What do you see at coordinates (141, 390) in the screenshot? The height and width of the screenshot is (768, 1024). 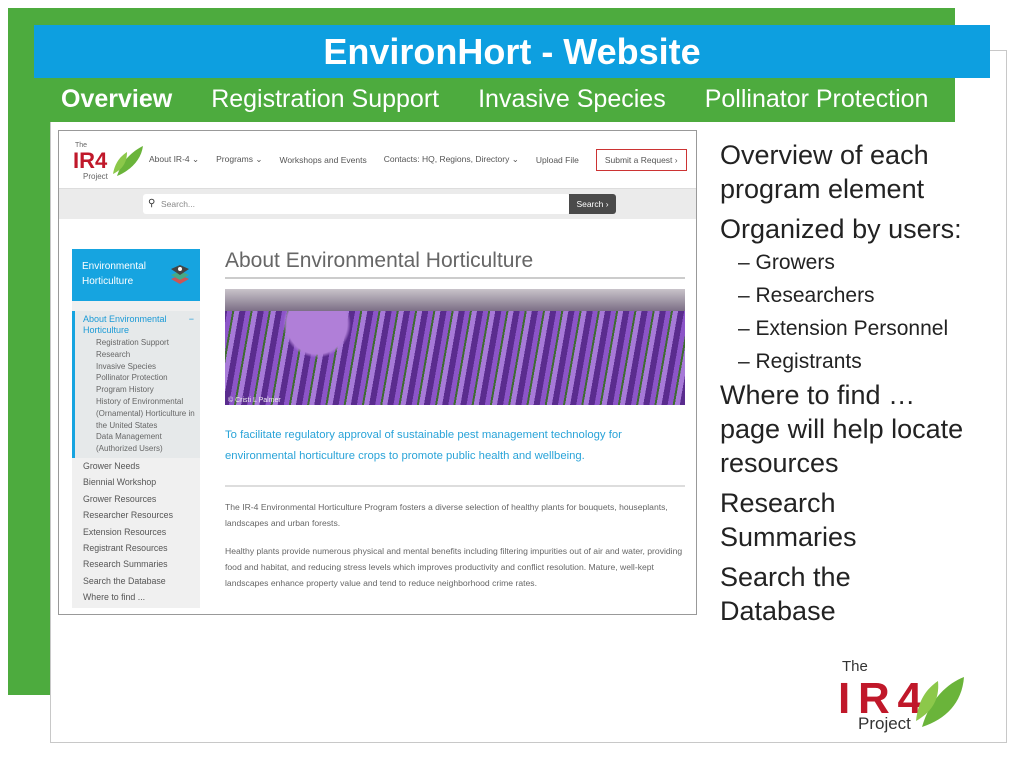 I see `sidebar-subitem: Program History` at bounding box center [141, 390].